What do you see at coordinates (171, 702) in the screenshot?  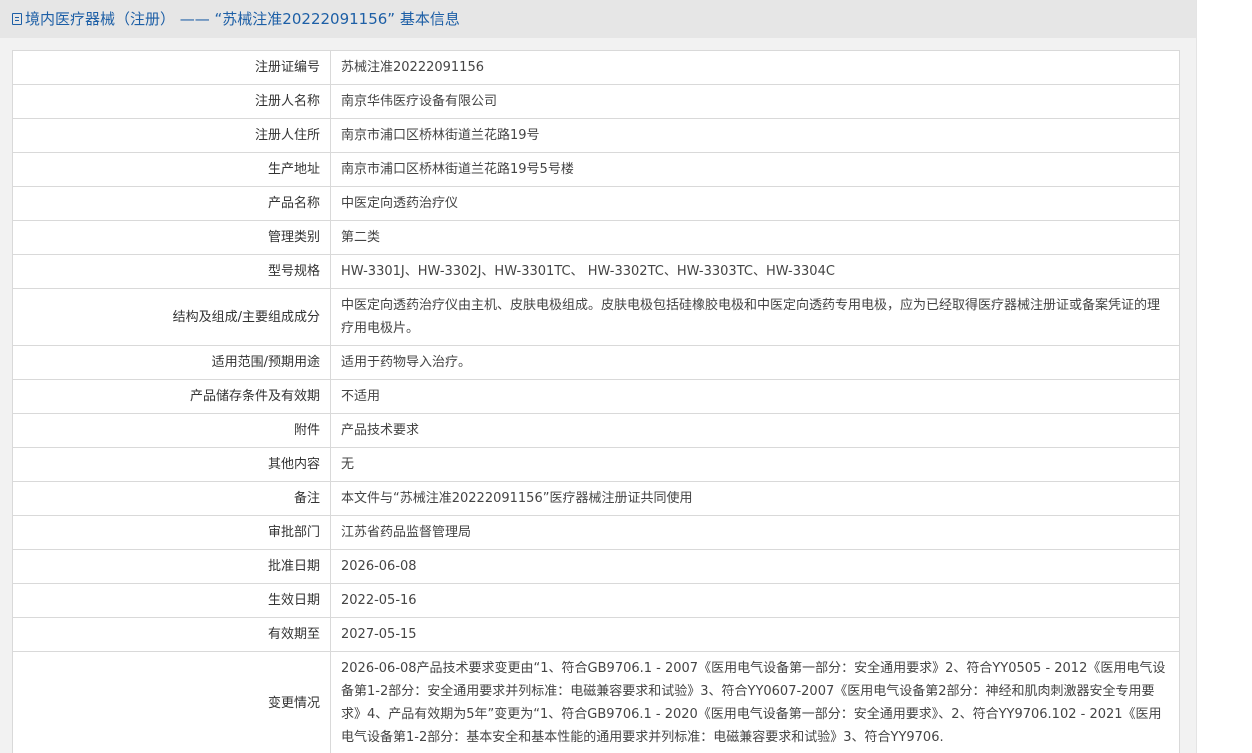 I see `row-label: 变更情况` at bounding box center [171, 702].